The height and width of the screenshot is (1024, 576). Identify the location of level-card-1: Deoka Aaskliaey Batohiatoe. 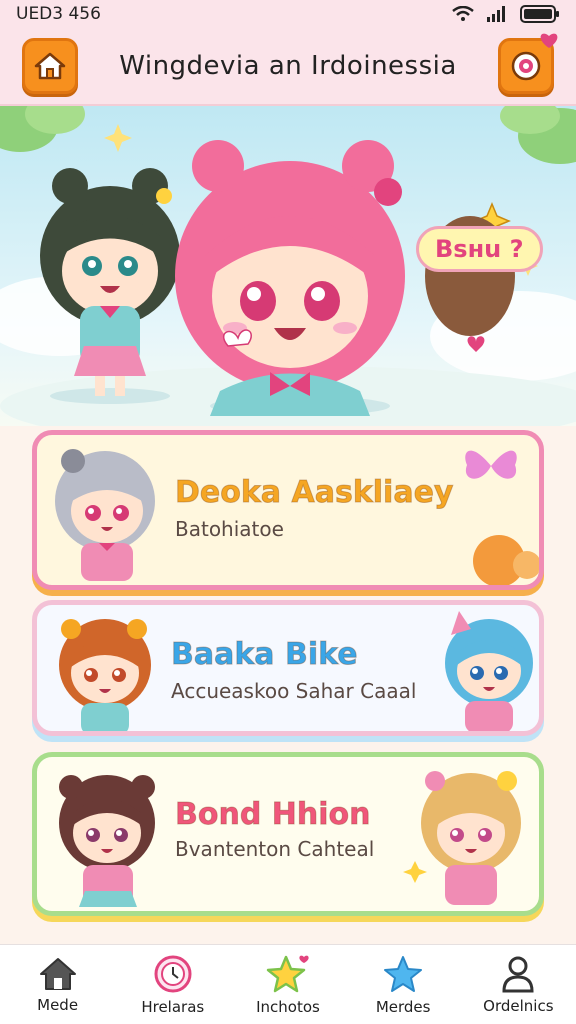
(288, 510).